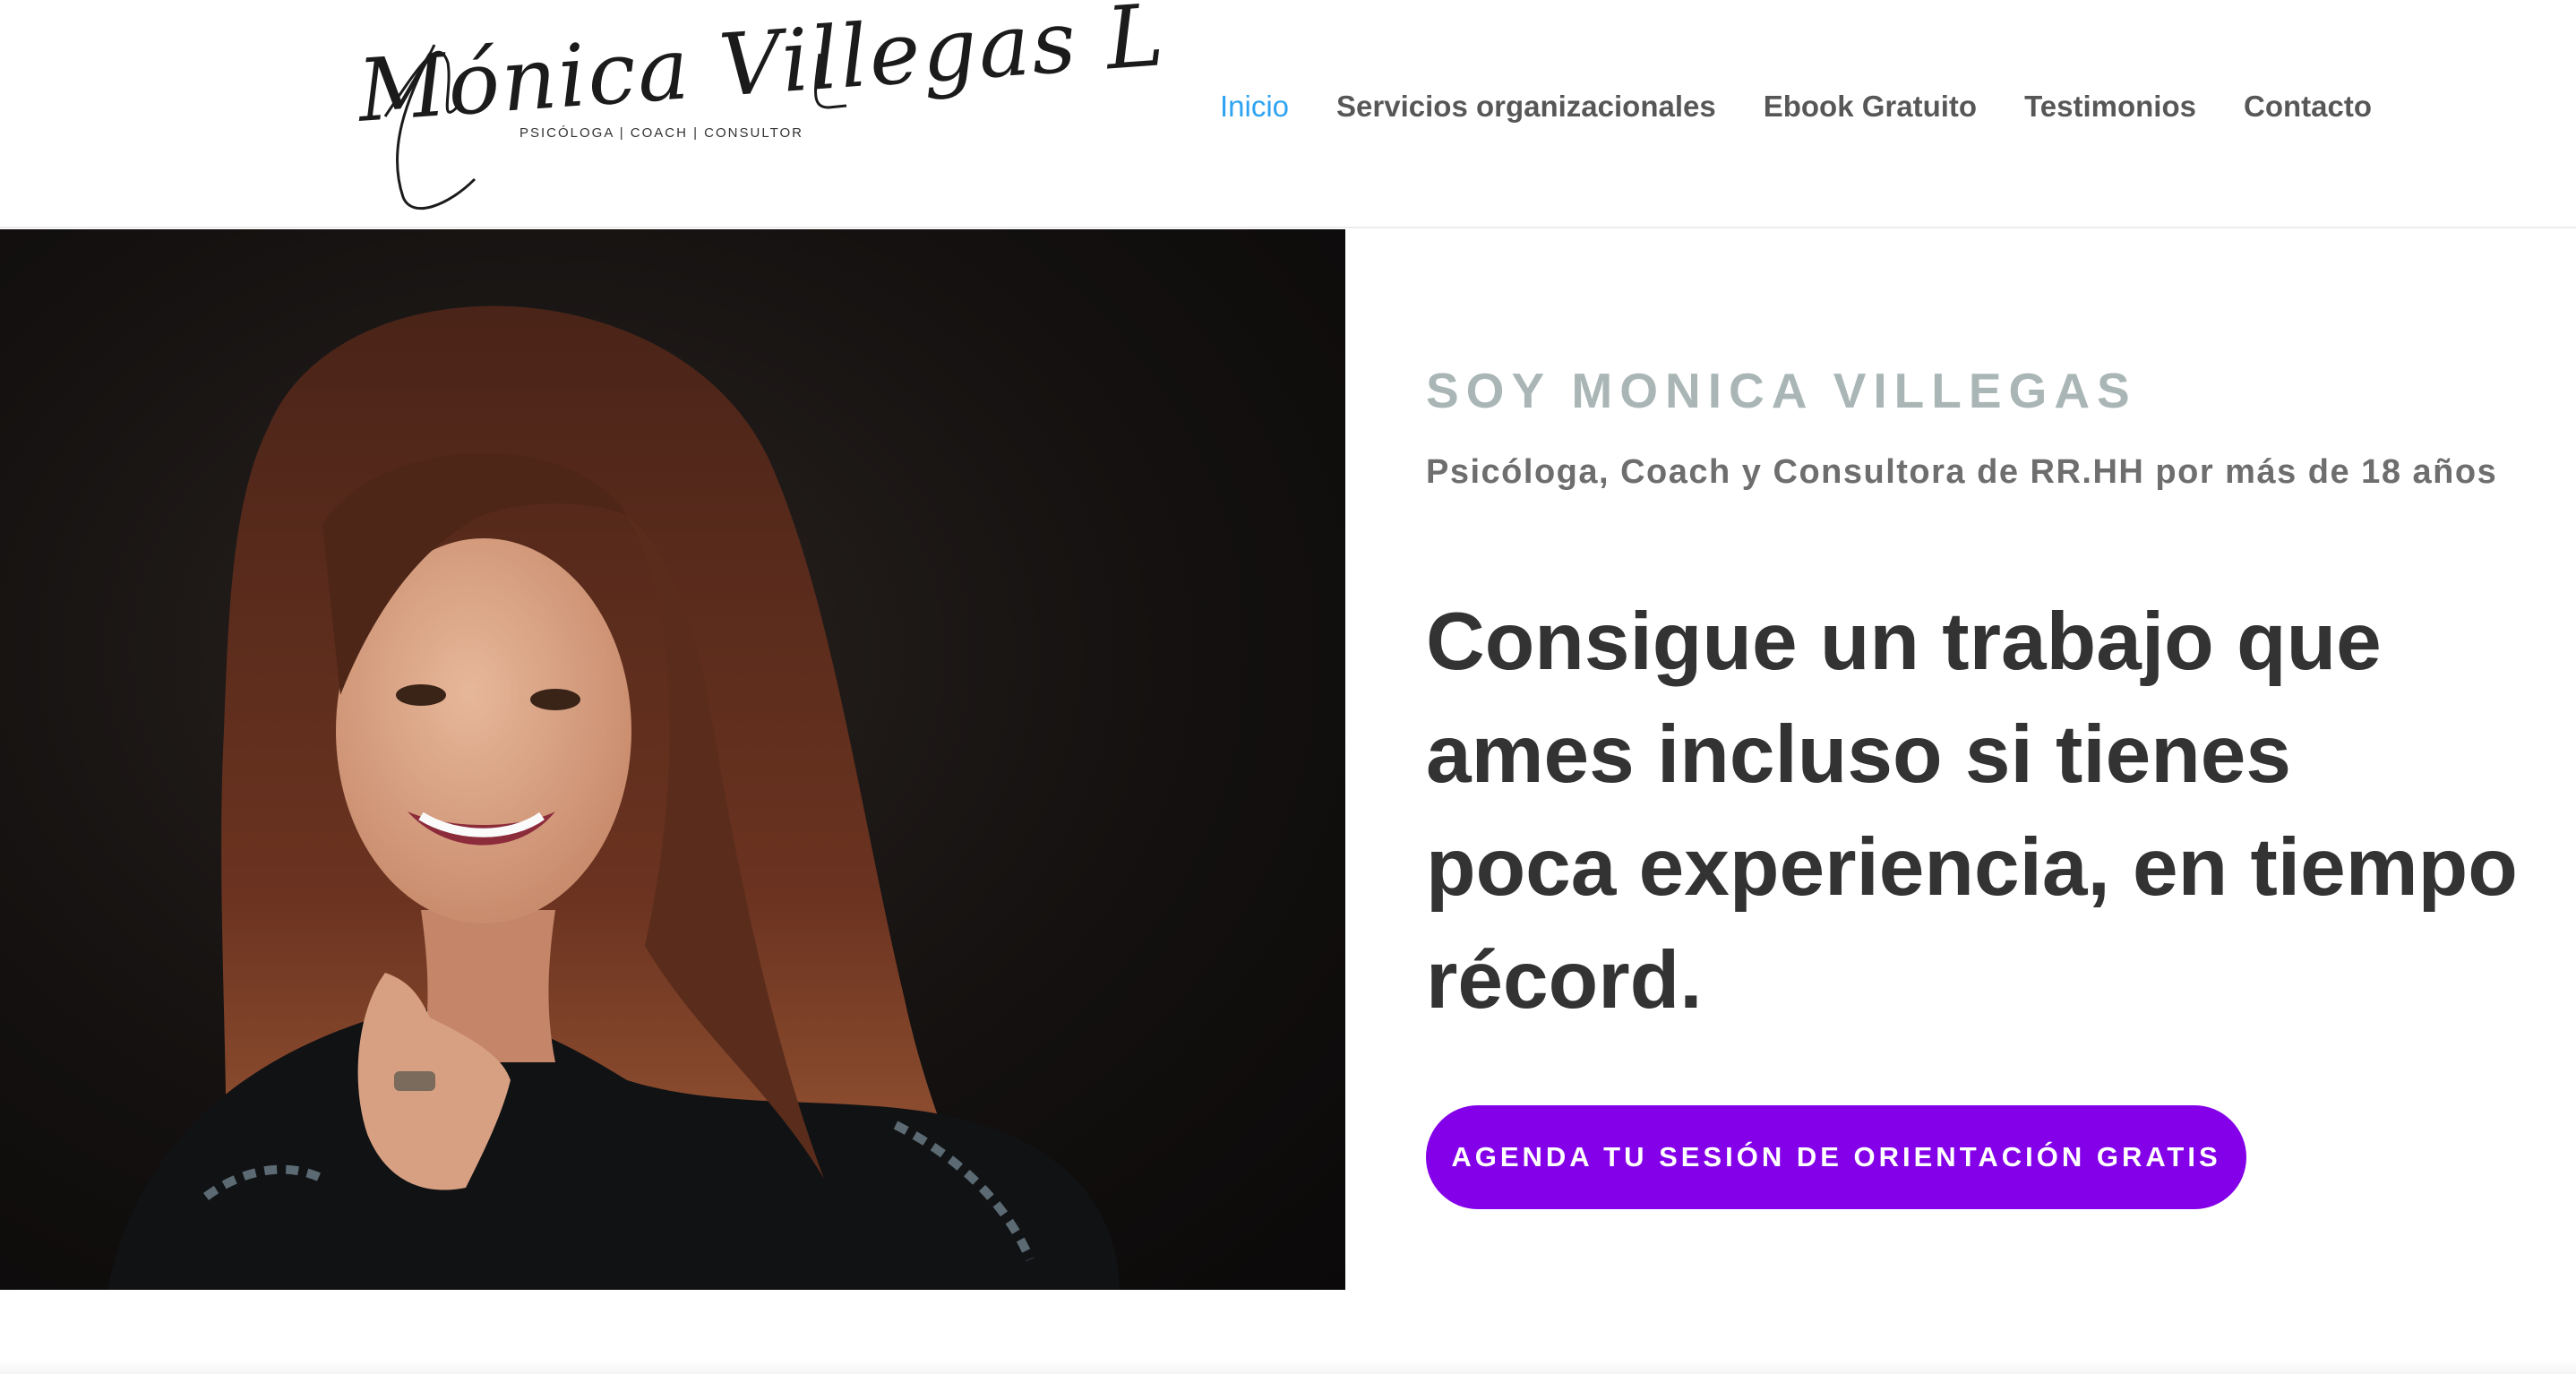 Image resolution: width=2576 pixels, height=1374 pixels. I want to click on nav-item-contacto: Contacto, so click(2308, 107).